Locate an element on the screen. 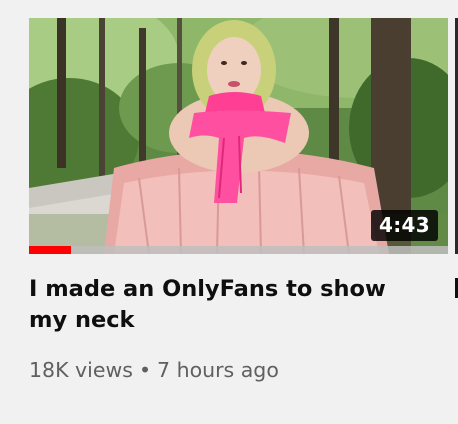 This screenshot has height=424, width=458. duration-badge: 4:43 is located at coordinates (404, 225).